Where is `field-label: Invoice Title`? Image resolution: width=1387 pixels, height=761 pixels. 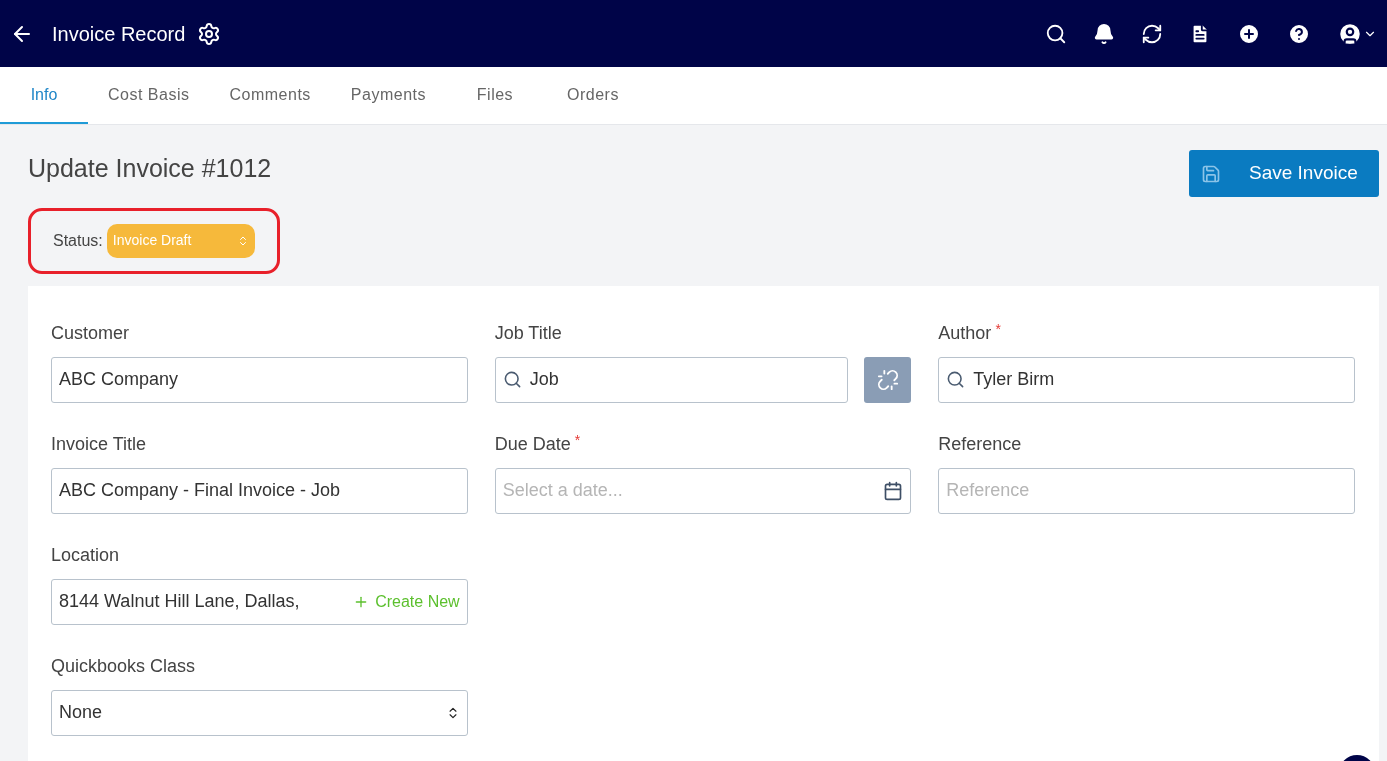
field-label: Invoice Title is located at coordinates (99, 444).